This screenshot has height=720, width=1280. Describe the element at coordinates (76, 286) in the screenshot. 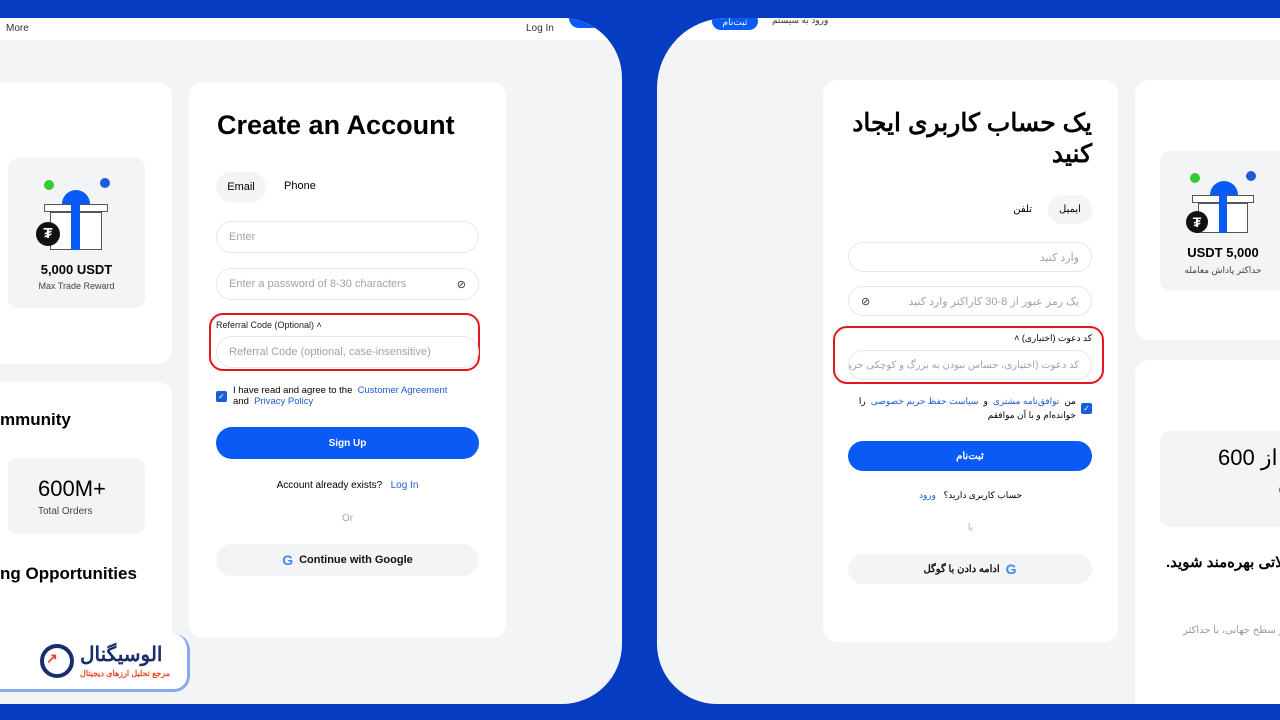

I see `reward-label: Max Trade Reward` at that location.